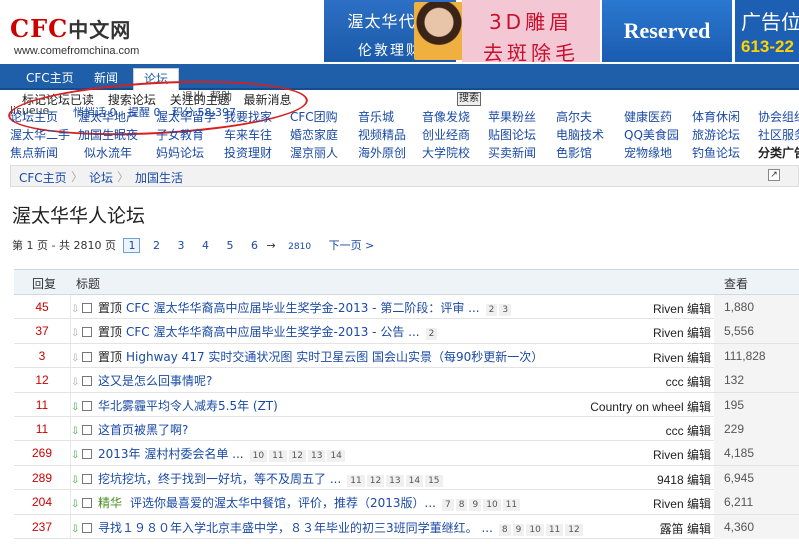 Image resolution: width=799 pixels, height=544 pixels. I want to click on forum-link: 投资理财, so click(248, 152).